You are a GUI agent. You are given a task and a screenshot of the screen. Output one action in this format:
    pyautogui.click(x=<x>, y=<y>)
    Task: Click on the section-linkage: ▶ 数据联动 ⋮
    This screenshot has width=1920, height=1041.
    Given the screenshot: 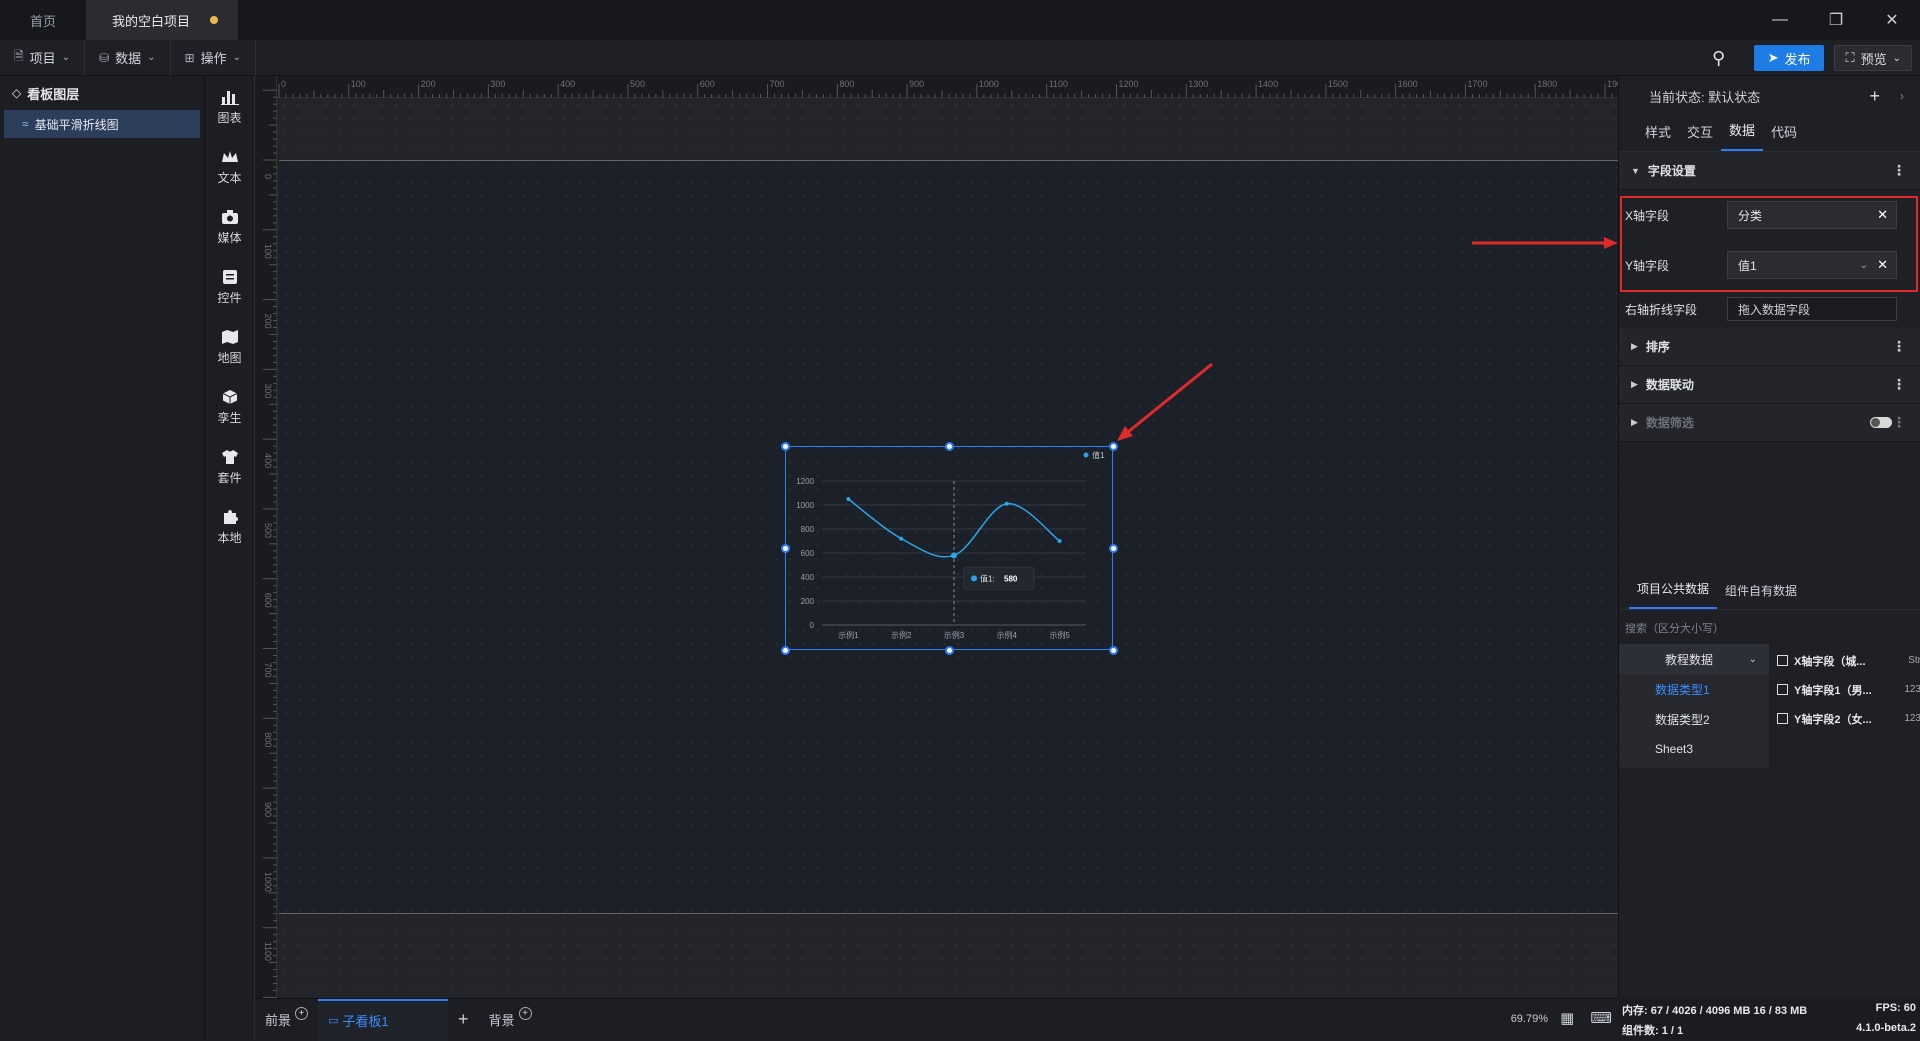 What is the action you would take?
    pyautogui.click(x=1769, y=385)
    